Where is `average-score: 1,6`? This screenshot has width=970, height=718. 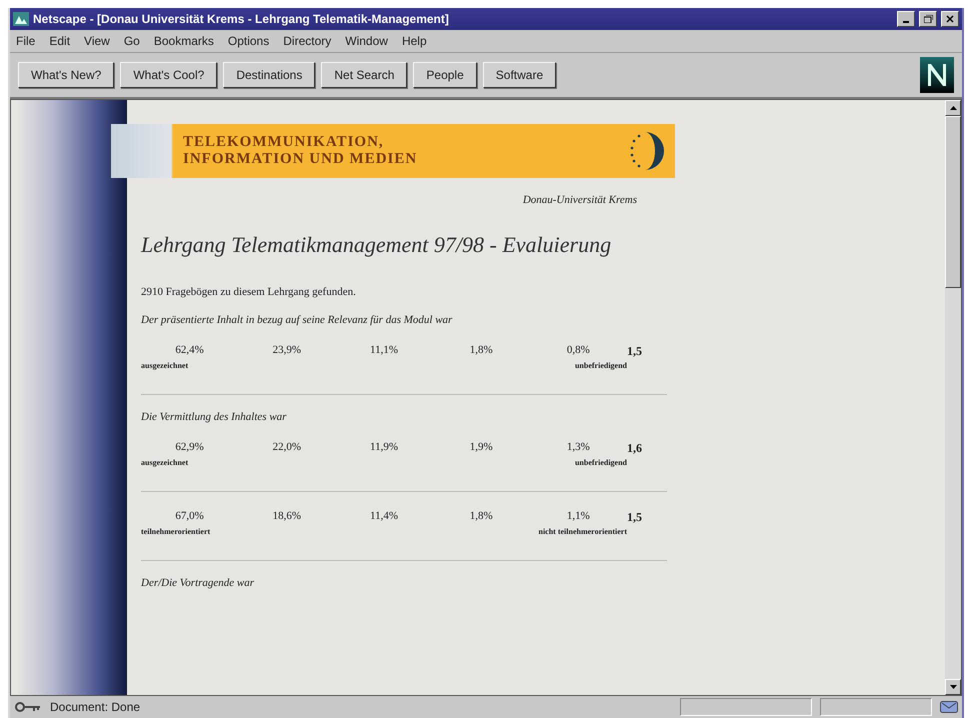
average-score: 1,6 is located at coordinates (634, 448).